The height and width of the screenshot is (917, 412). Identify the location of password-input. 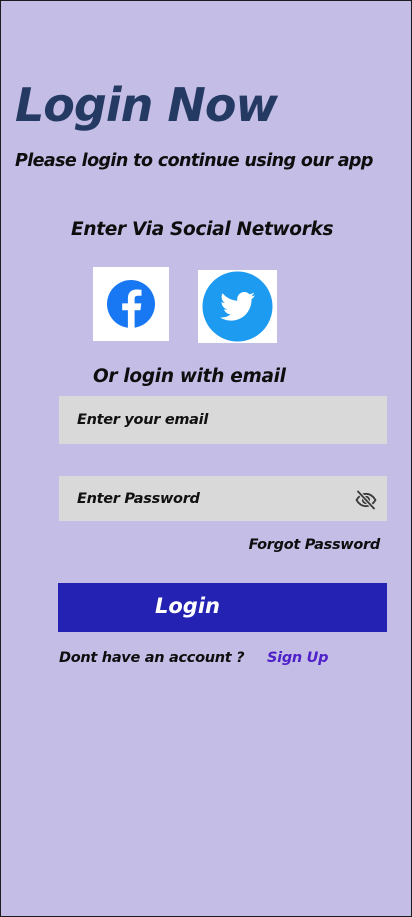
(223, 498).